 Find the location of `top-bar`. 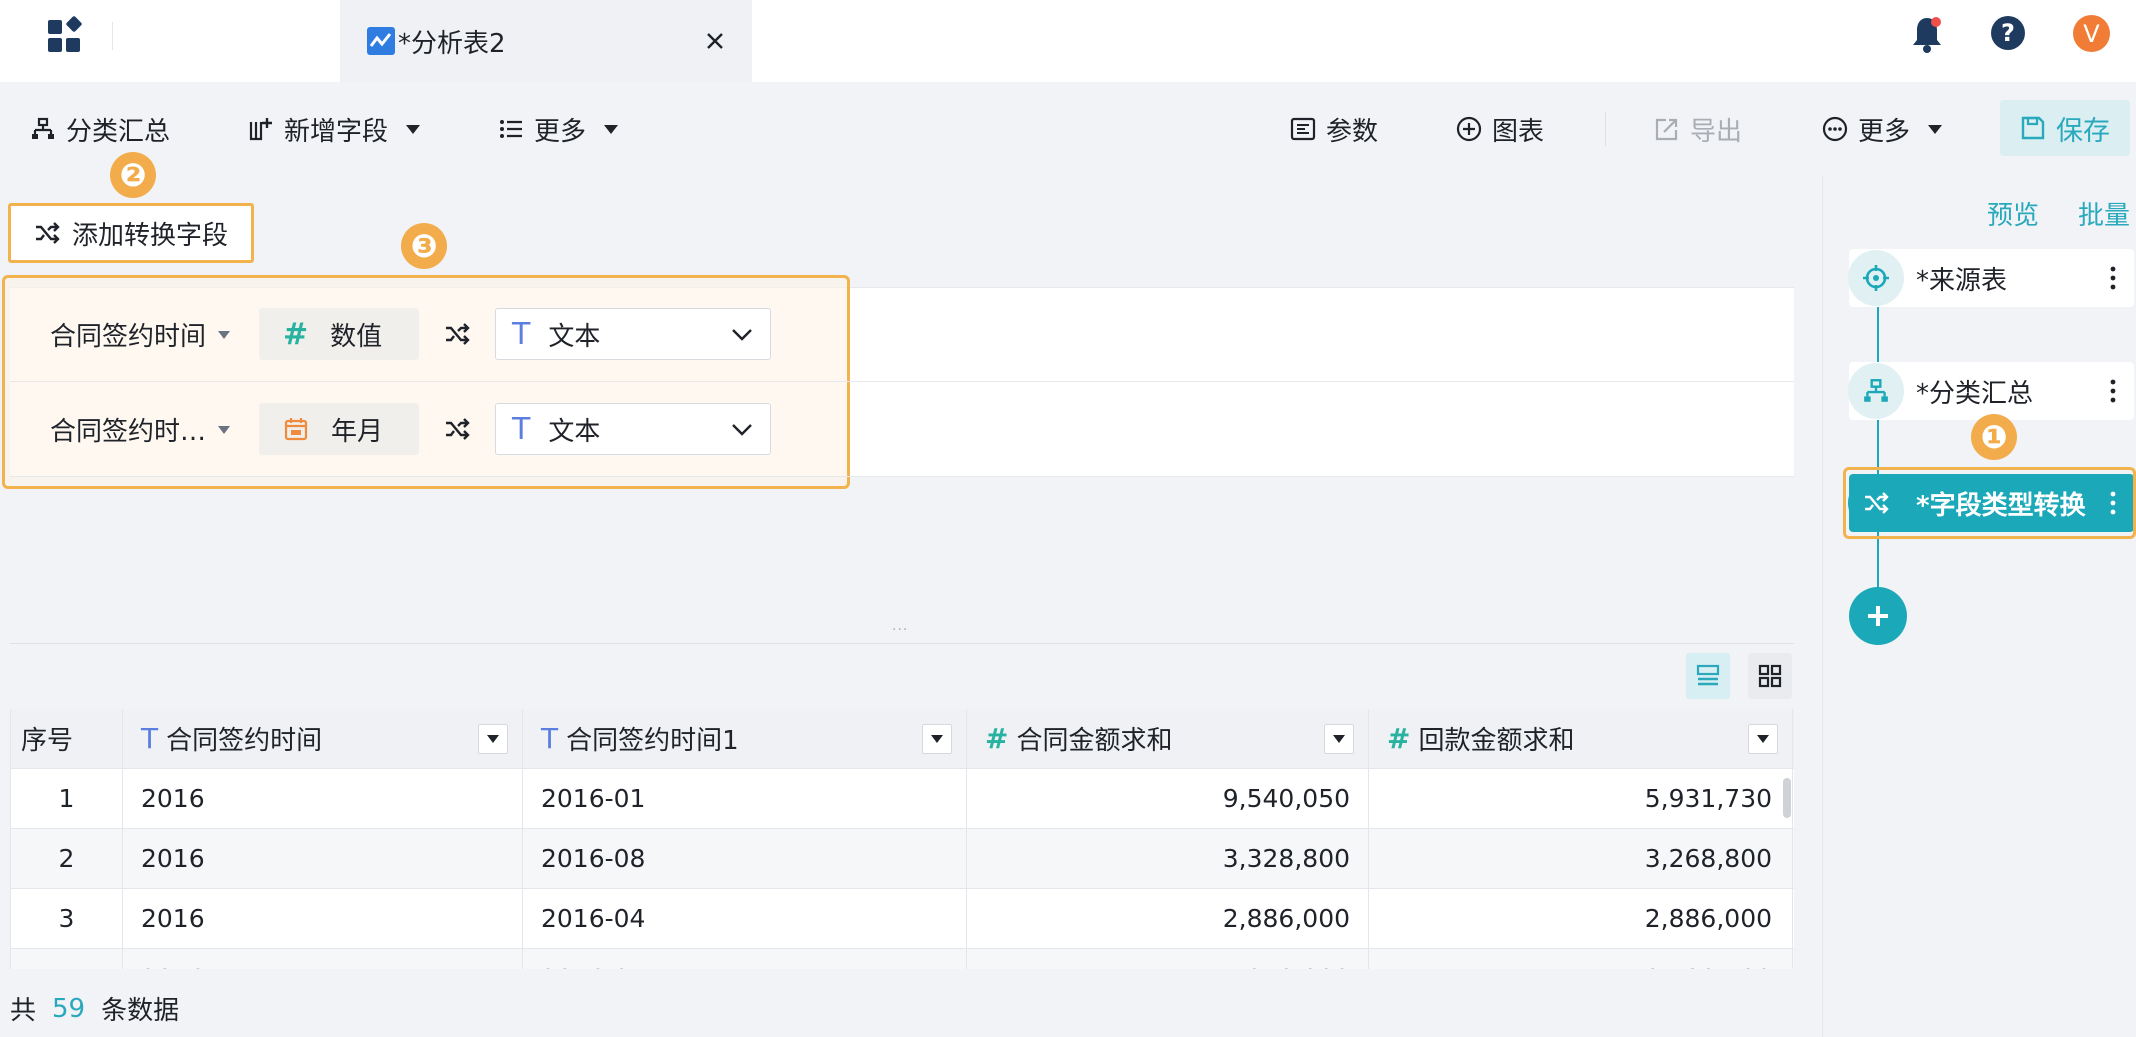

top-bar is located at coordinates (1068, 41).